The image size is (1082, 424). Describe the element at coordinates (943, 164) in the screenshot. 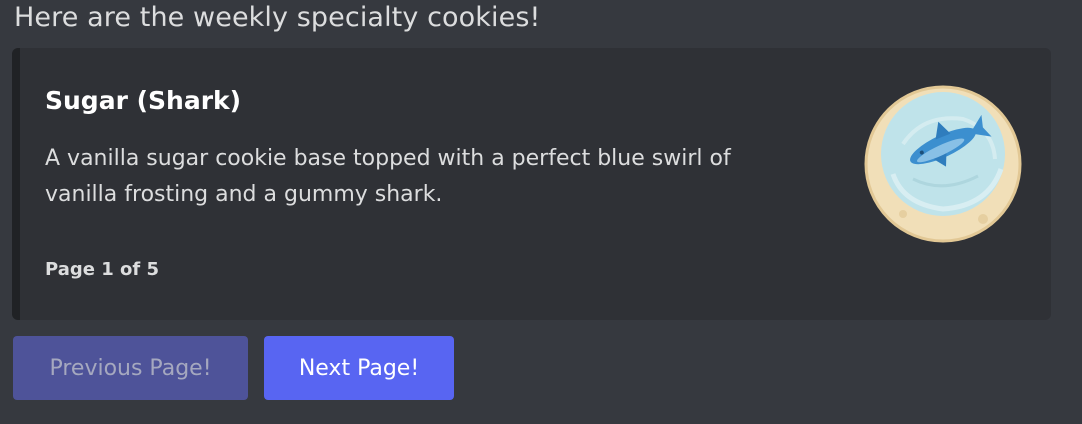

I see `cookie-thumbnail` at that location.